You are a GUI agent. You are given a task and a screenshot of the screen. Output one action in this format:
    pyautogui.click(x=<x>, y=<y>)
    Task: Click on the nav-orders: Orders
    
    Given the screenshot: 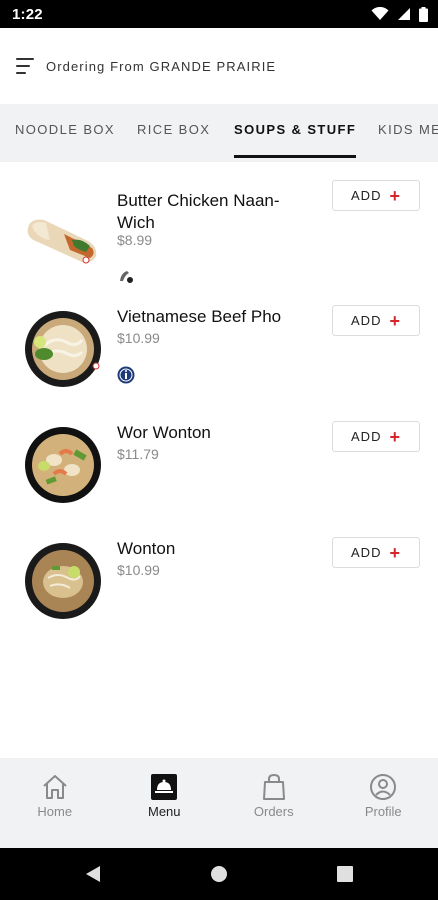 What is the action you would take?
    pyautogui.click(x=274, y=803)
    